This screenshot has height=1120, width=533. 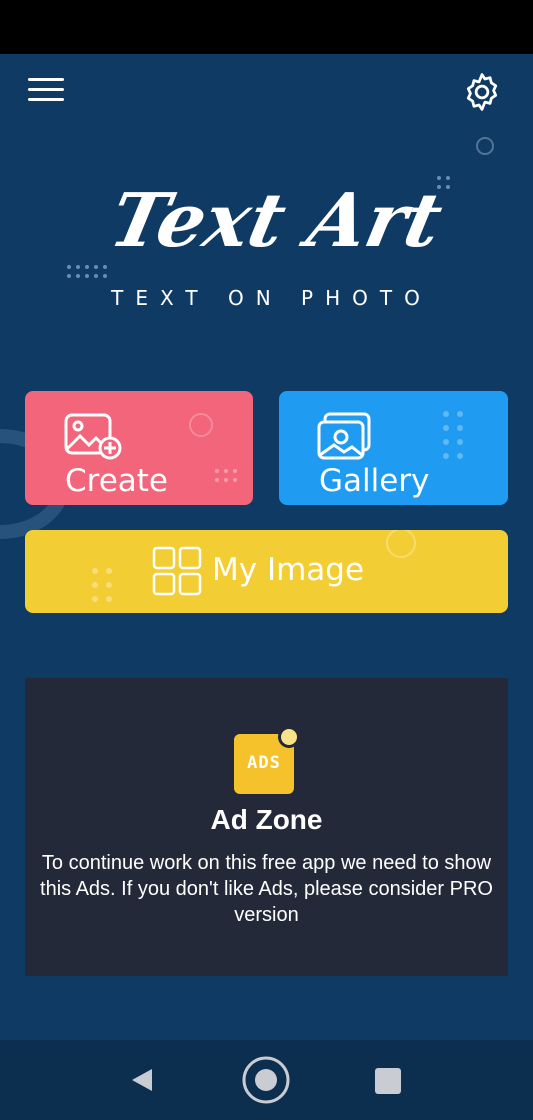 I want to click on app-logo: Text Art, so click(x=276, y=220).